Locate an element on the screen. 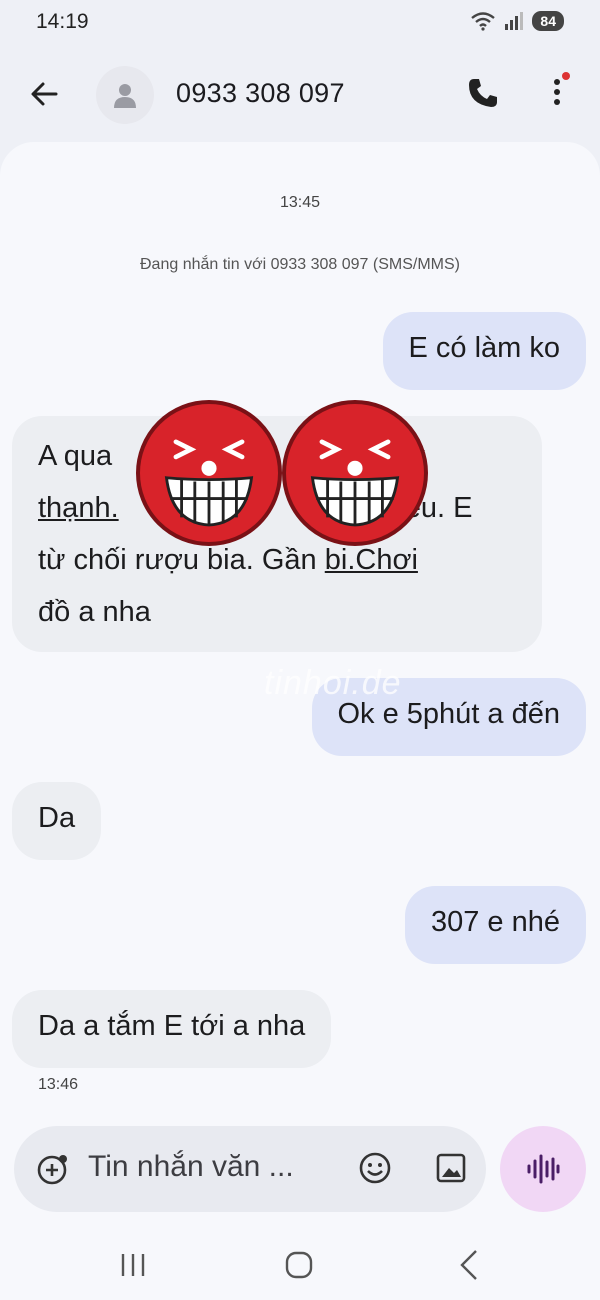  home-icon is located at coordinates (299, 1265).